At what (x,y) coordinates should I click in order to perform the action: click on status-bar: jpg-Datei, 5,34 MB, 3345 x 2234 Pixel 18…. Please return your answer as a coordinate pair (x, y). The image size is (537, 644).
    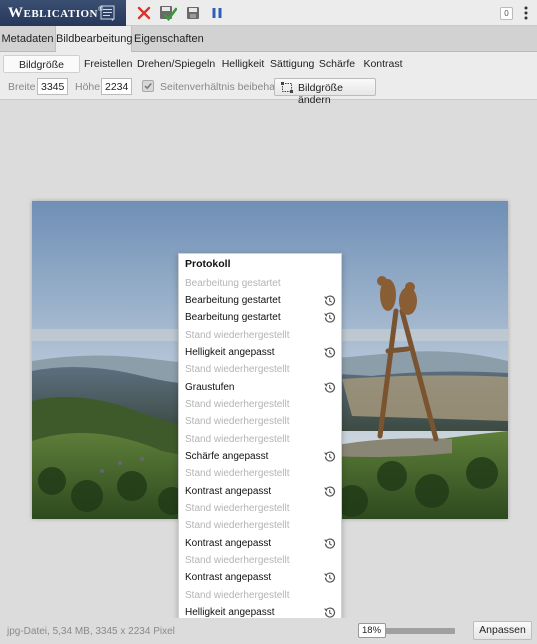
    Looking at the image, I should click on (268, 631).